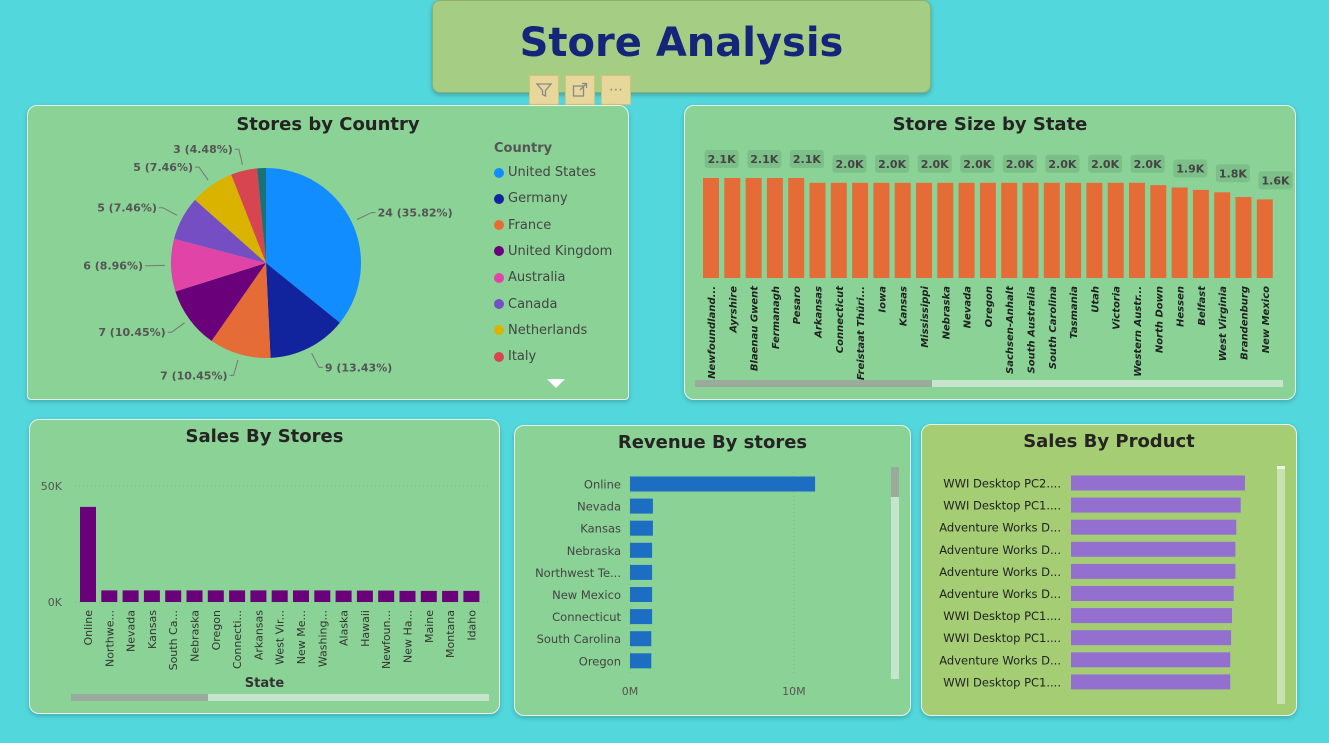 Image resolution: width=1329 pixels, height=743 pixels. Describe the element at coordinates (616, 90) in the screenshot. I see `more-options-icon: ⋯` at that location.